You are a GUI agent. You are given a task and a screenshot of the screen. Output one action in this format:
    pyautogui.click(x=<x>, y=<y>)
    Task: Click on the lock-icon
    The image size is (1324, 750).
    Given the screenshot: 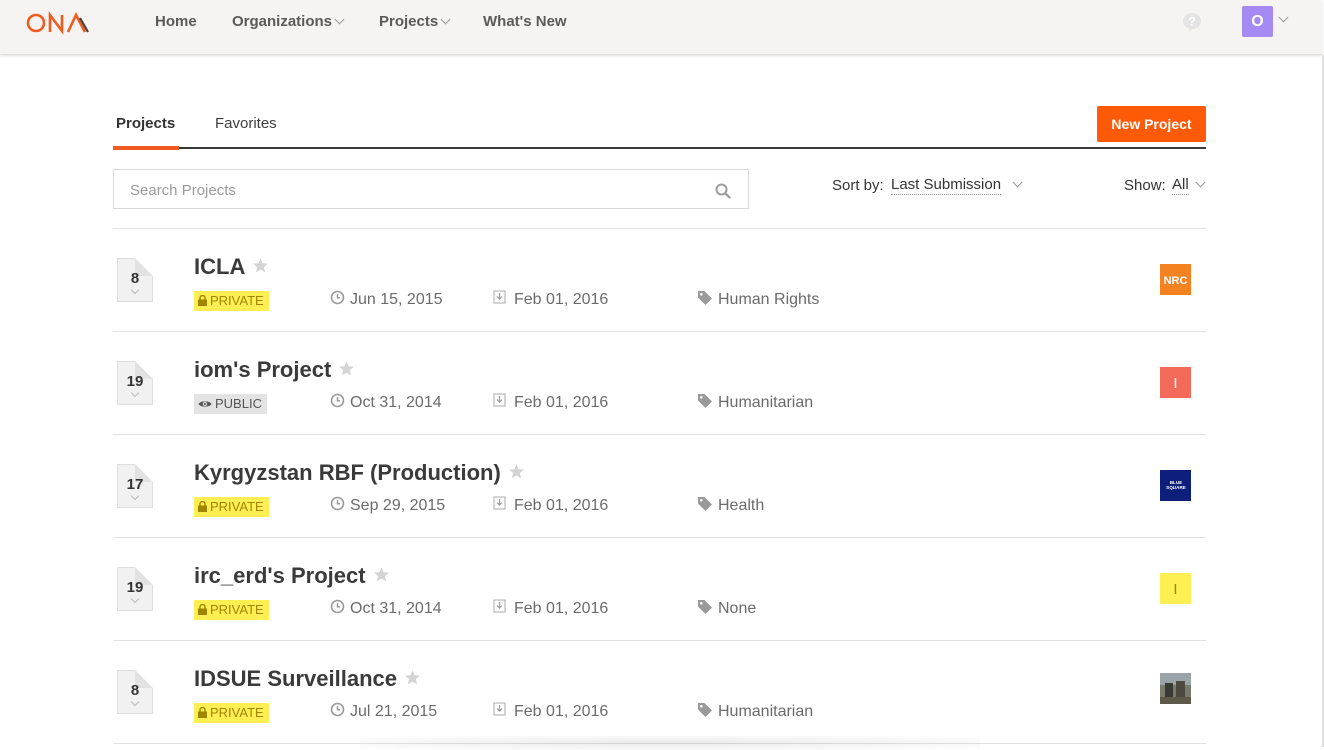 What is the action you would take?
    pyautogui.click(x=202, y=506)
    